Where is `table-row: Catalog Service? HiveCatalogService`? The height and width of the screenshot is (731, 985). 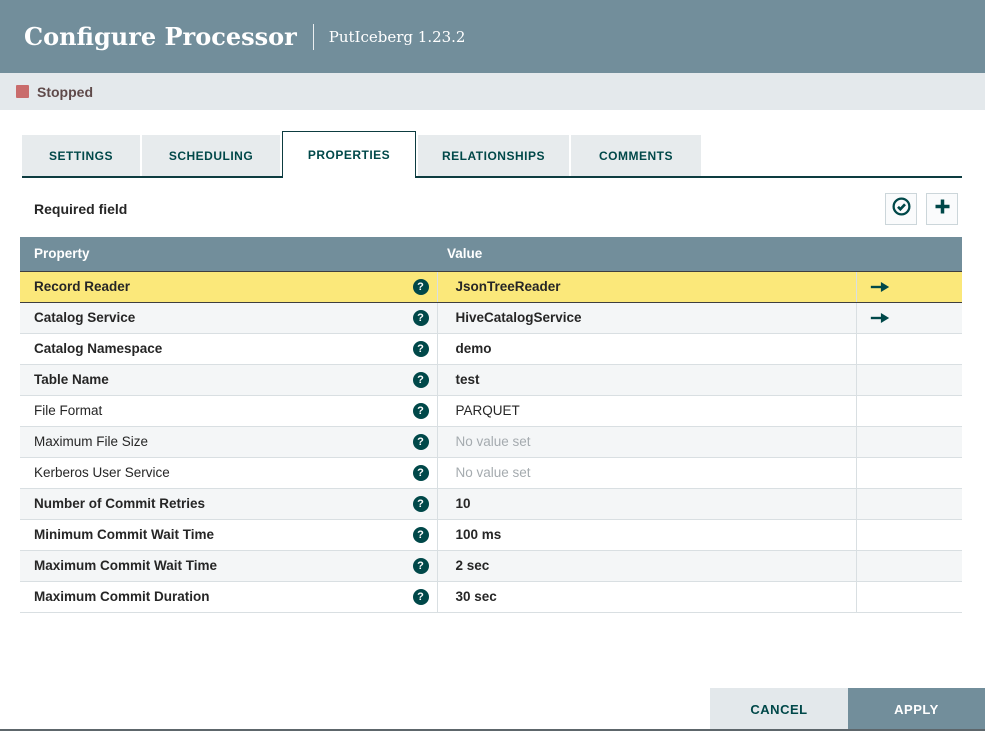 table-row: Catalog Service? HiveCatalogService is located at coordinates (491, 318).